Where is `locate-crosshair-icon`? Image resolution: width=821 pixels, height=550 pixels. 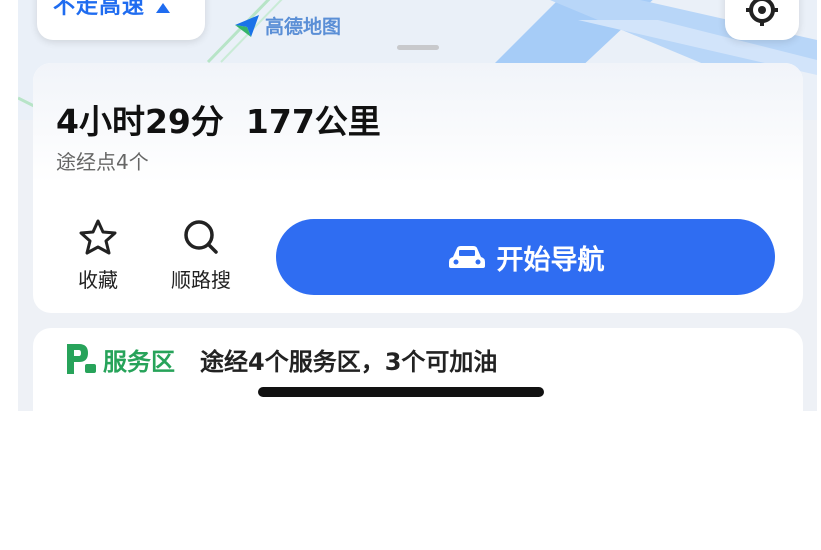 locate-crosshair-icon is located at coordinates (762, 13).